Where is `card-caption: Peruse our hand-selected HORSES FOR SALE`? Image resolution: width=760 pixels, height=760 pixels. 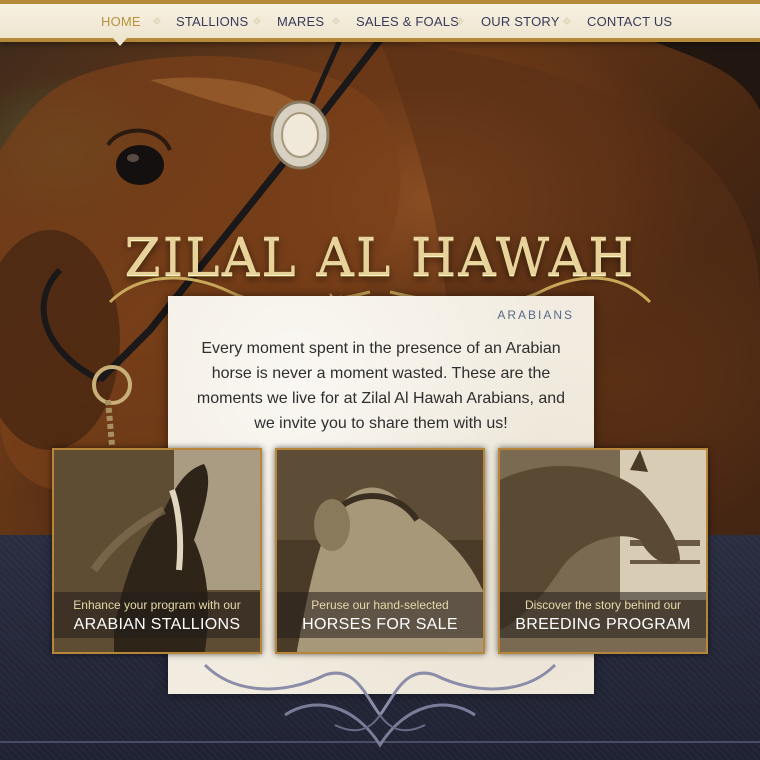 card-caption: Peruse our hand-selected HORSES FOR SALE is located at coordinates (380, 615).